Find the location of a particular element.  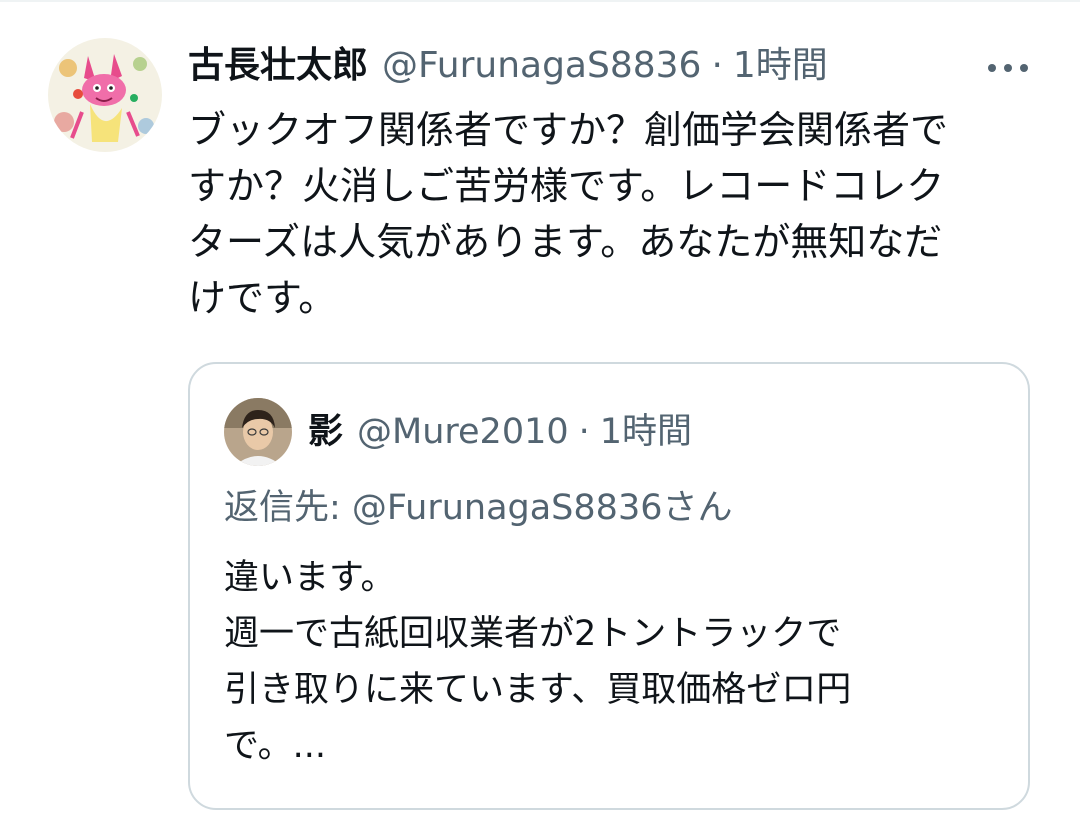

cartoon-illustration-avatar-icon is located at coordinates (105, 95).